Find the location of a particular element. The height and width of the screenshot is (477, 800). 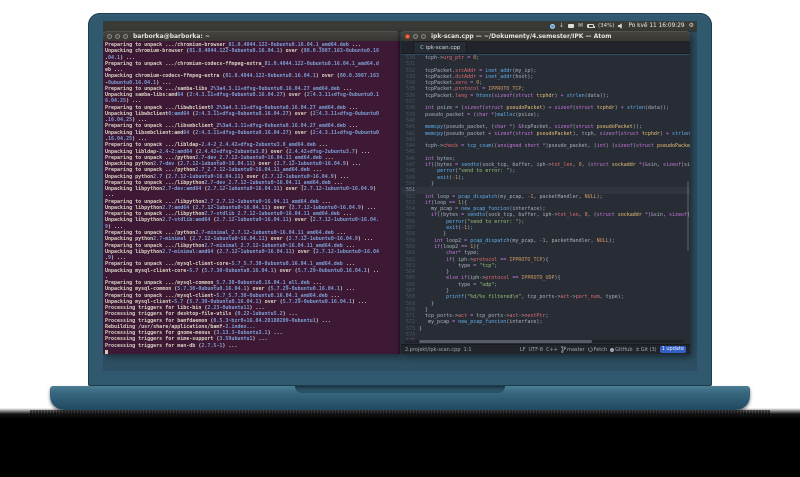

keyboard-indicator-icon is located at coordinates (570, 26).